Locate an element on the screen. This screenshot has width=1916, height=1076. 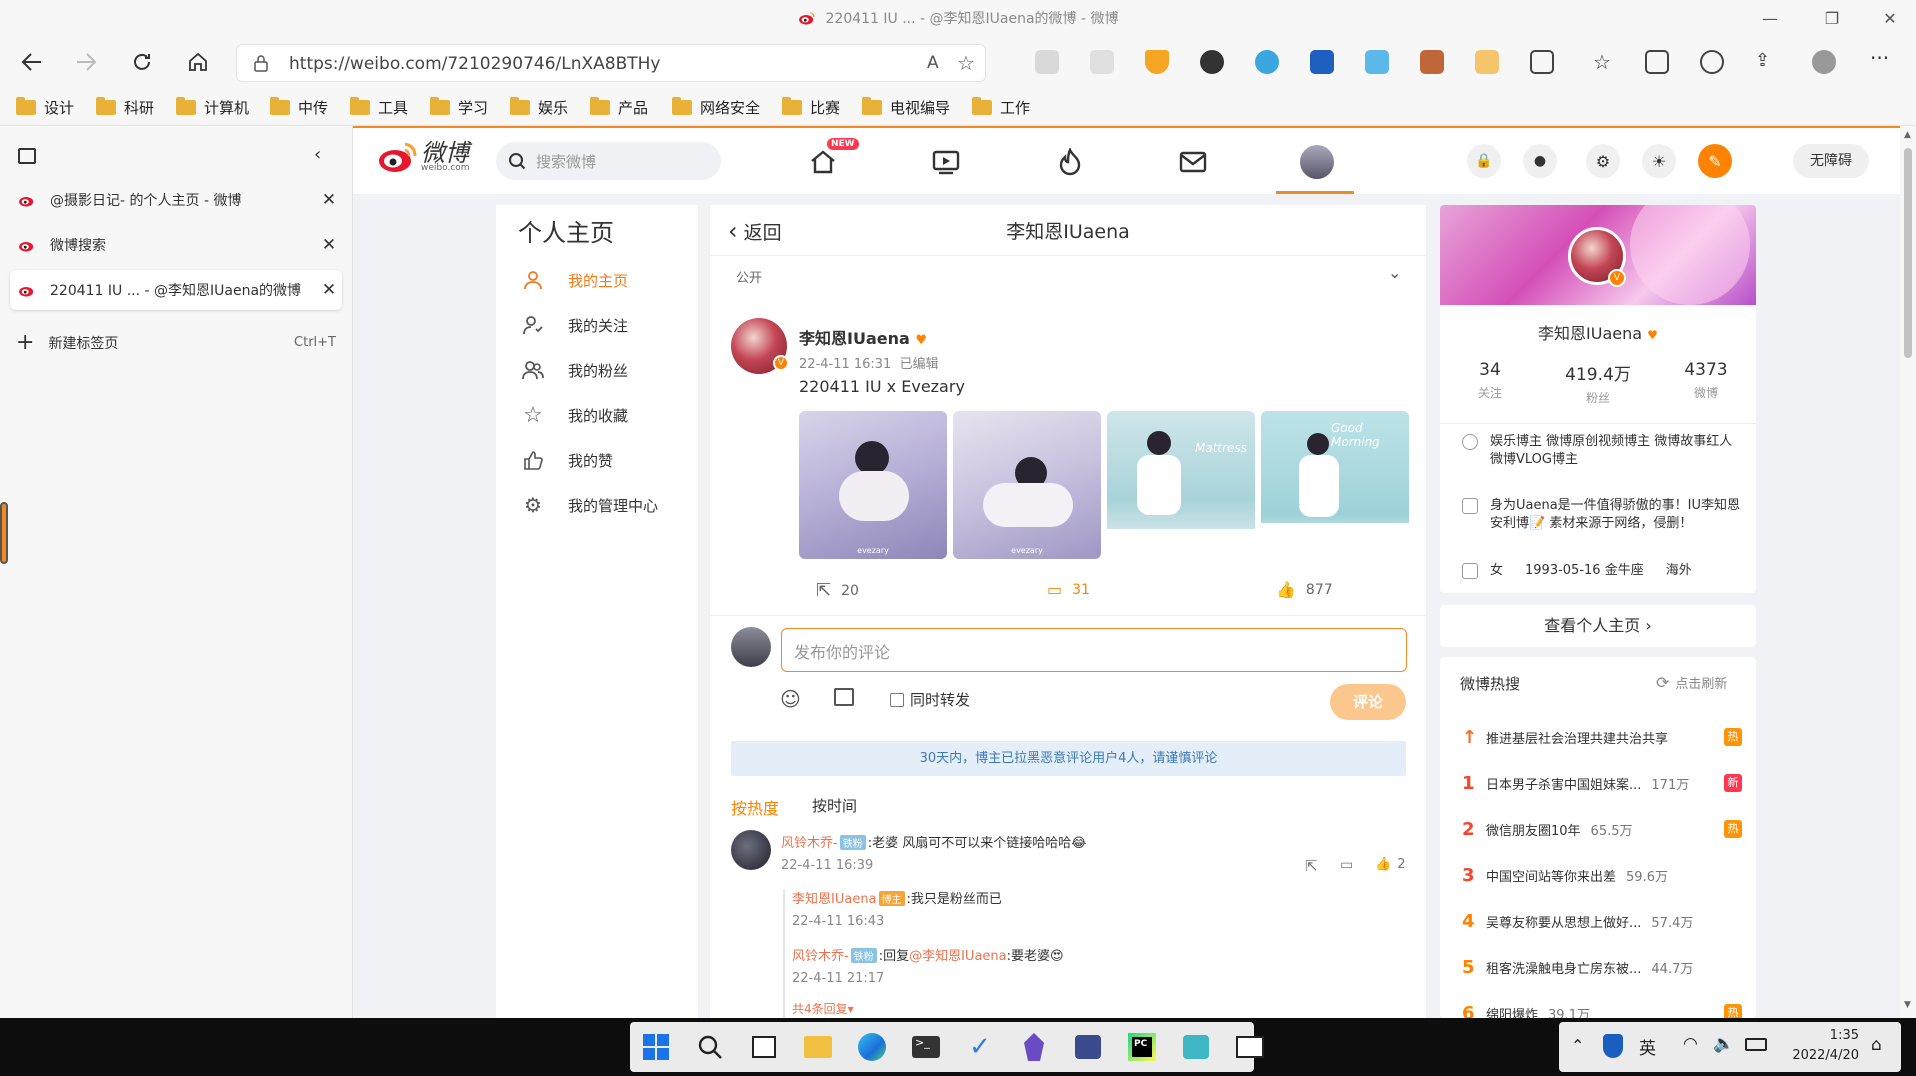
performance-icon is located at coordinates (1712, 62).